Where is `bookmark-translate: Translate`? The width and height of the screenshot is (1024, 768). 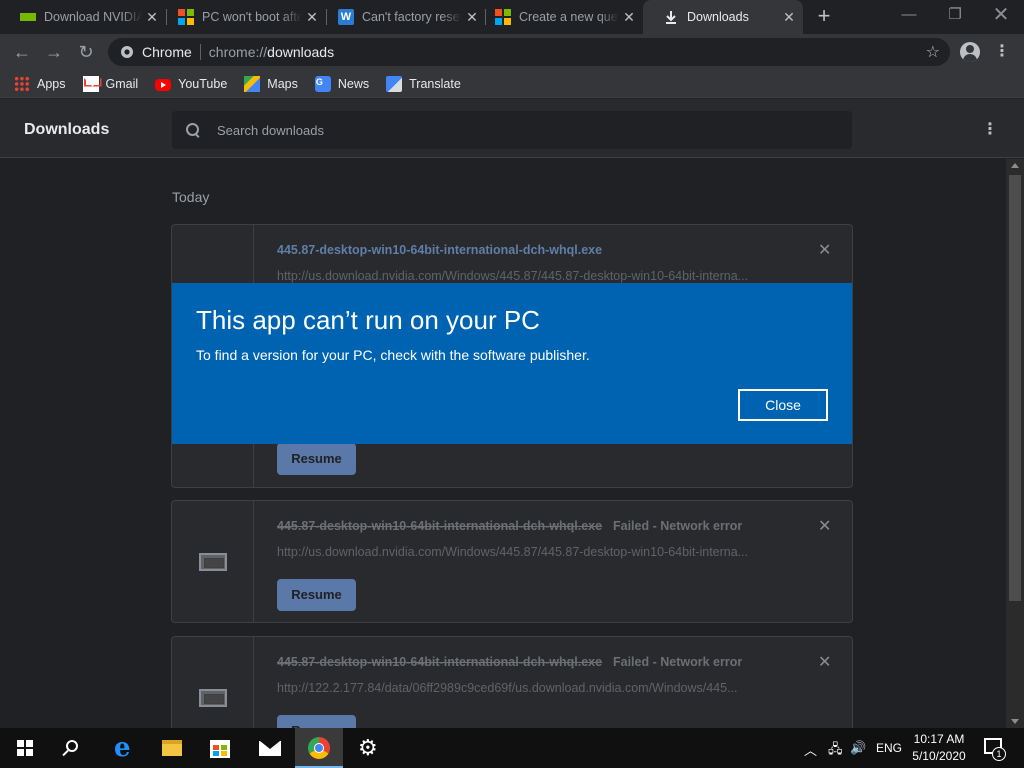 bookmark-translate: Translate is located at coordinates (423, 83).